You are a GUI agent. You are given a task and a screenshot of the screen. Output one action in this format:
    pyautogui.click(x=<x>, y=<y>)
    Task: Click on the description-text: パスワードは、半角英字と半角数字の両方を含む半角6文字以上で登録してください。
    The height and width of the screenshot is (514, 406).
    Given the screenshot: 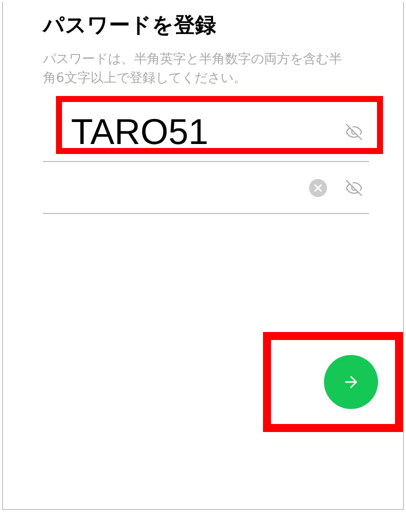 What is the action you would take?
    pyautogui.click(x=193, y=69)
    